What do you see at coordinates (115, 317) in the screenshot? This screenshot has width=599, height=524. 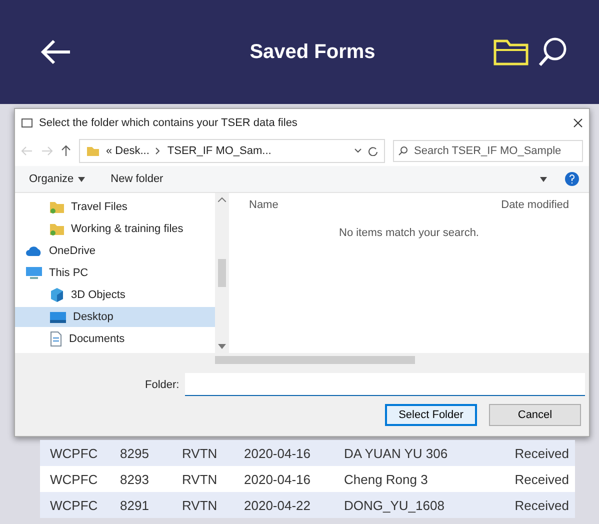 I see `nav-item: Desktop` at bounding box center [115, 317].